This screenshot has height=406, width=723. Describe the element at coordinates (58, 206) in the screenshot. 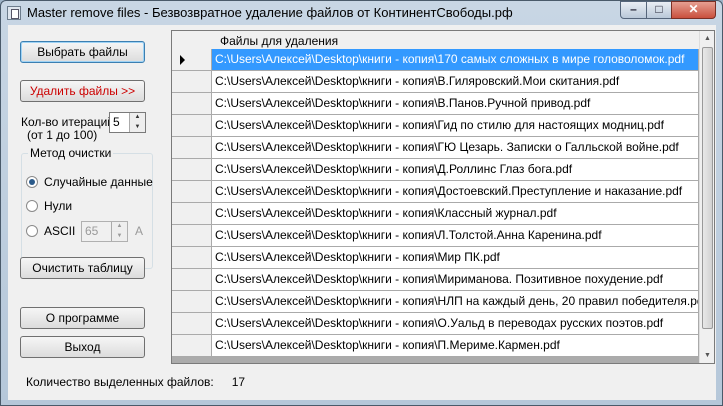

I see `radio-zeros-label: Нули` at that location.